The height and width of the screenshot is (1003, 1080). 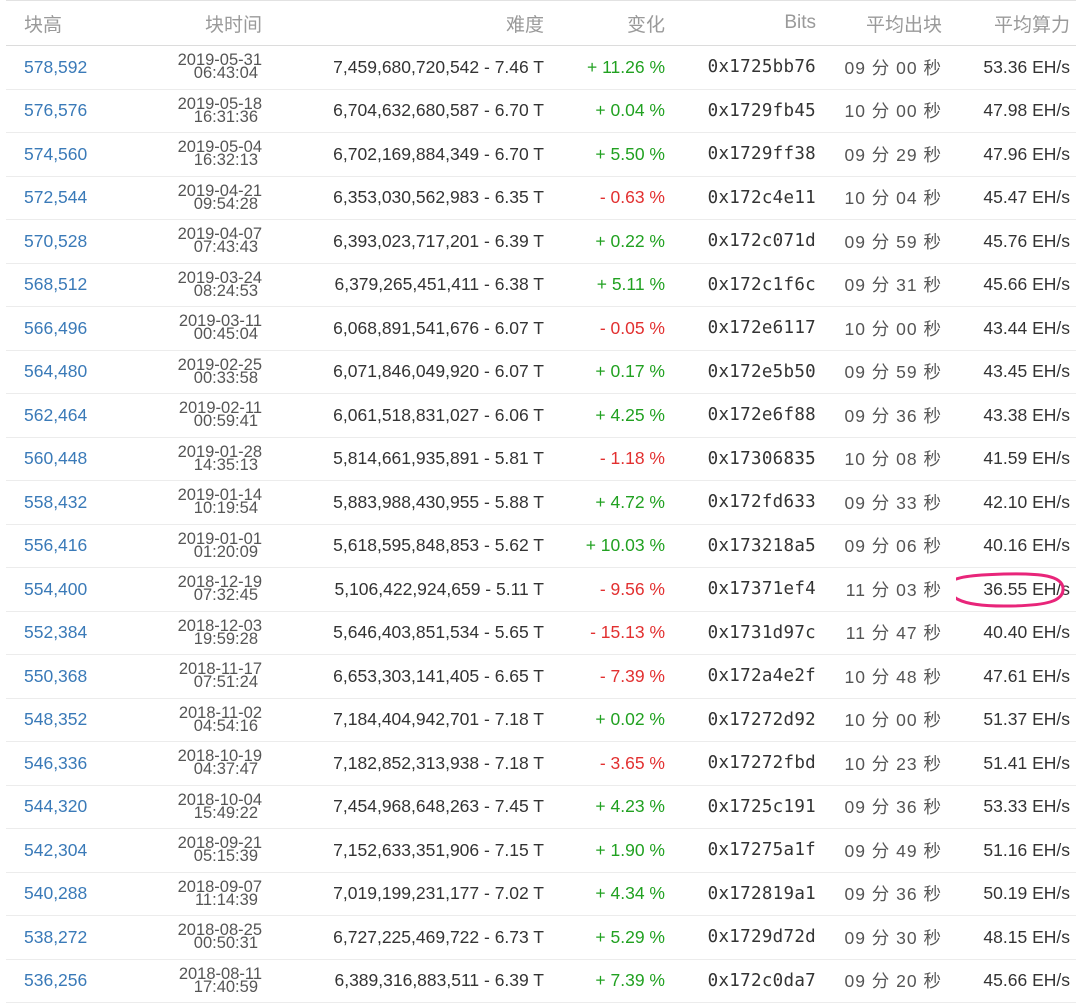 What do you see at coordinates (55, 632) in the screenshot?
I see `block-height-link: 552,384` at bounding box center [55, 632].